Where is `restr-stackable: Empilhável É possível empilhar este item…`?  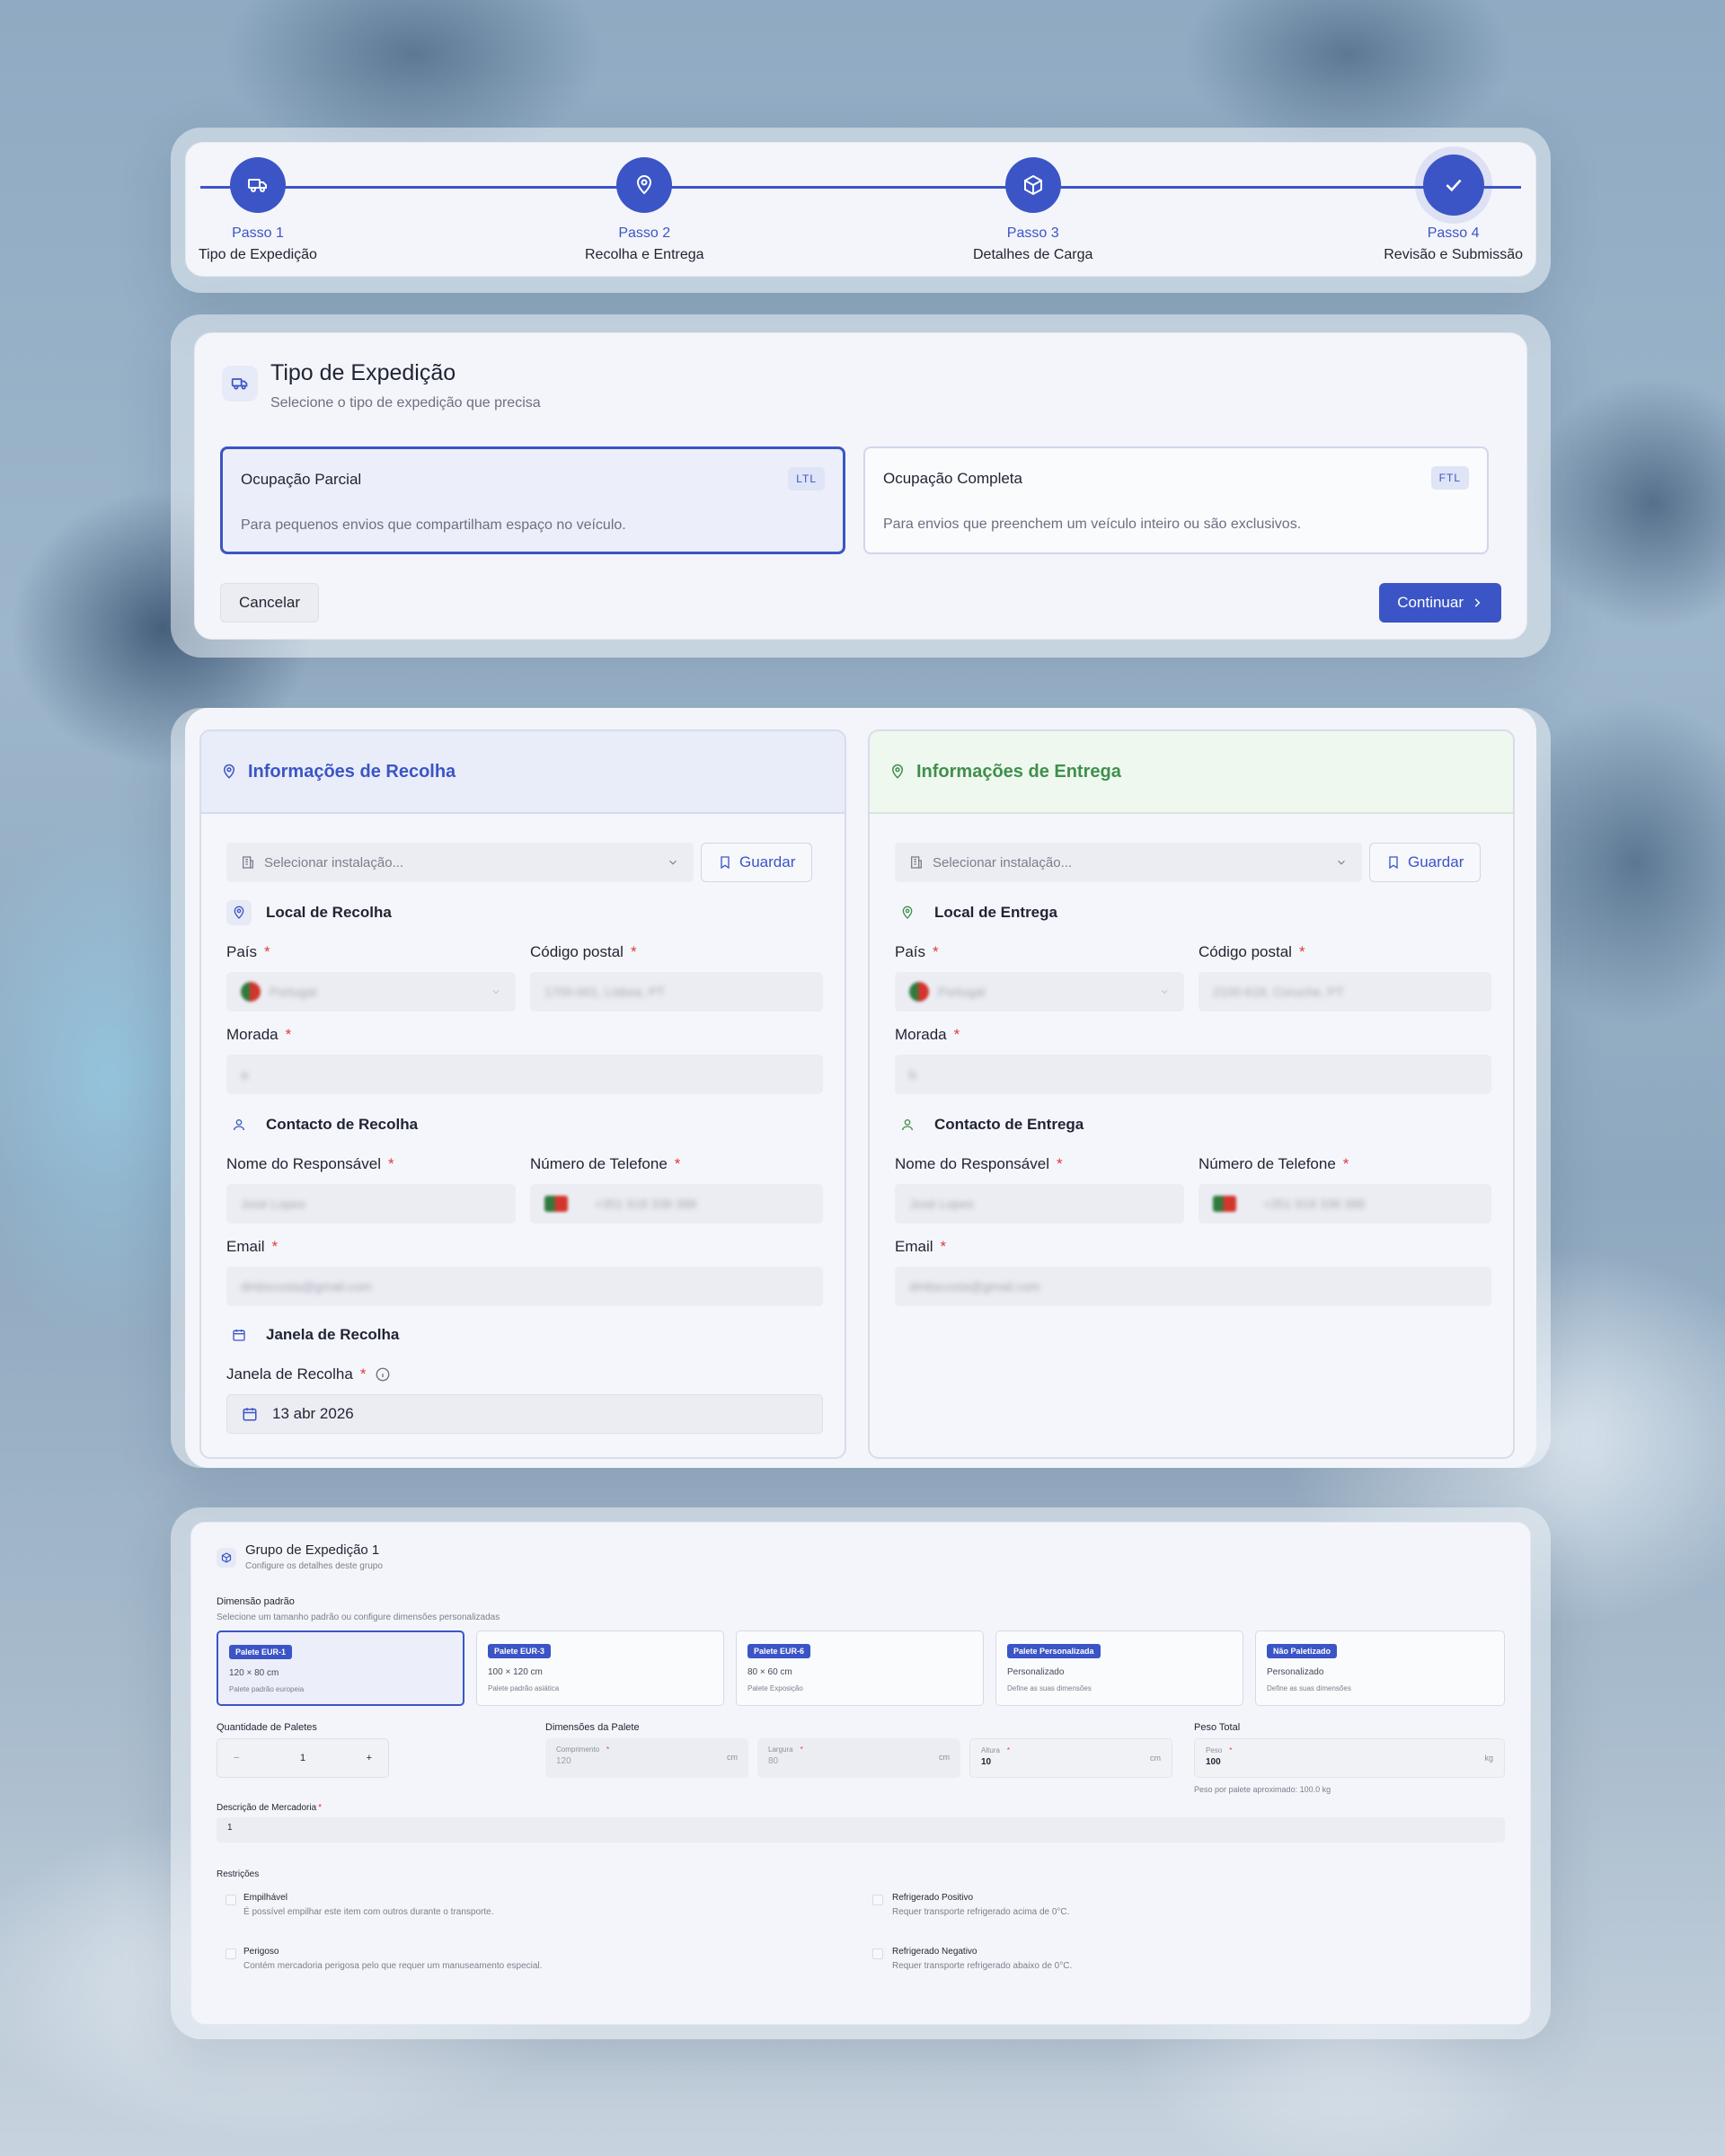 restr-stackable: Empilhável É possível empilhar este item… is located at coordinates (359, 1905).